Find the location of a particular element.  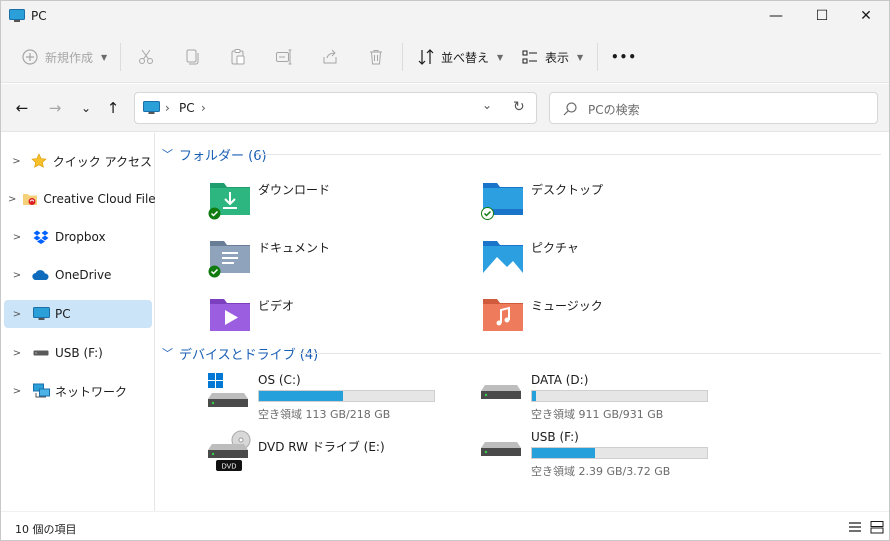

new-button-label: 新規作成 is located at coordinates (69, 57).